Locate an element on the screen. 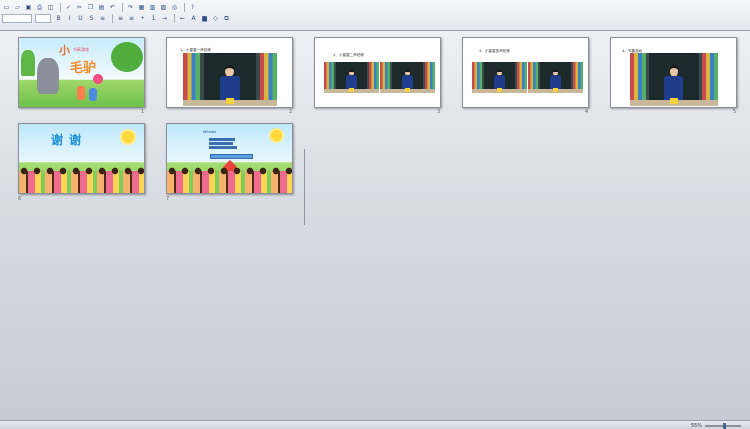 The width and height of the screenshot is (750, 429). chart-button: ▥ is located at coordinates (152, 7).